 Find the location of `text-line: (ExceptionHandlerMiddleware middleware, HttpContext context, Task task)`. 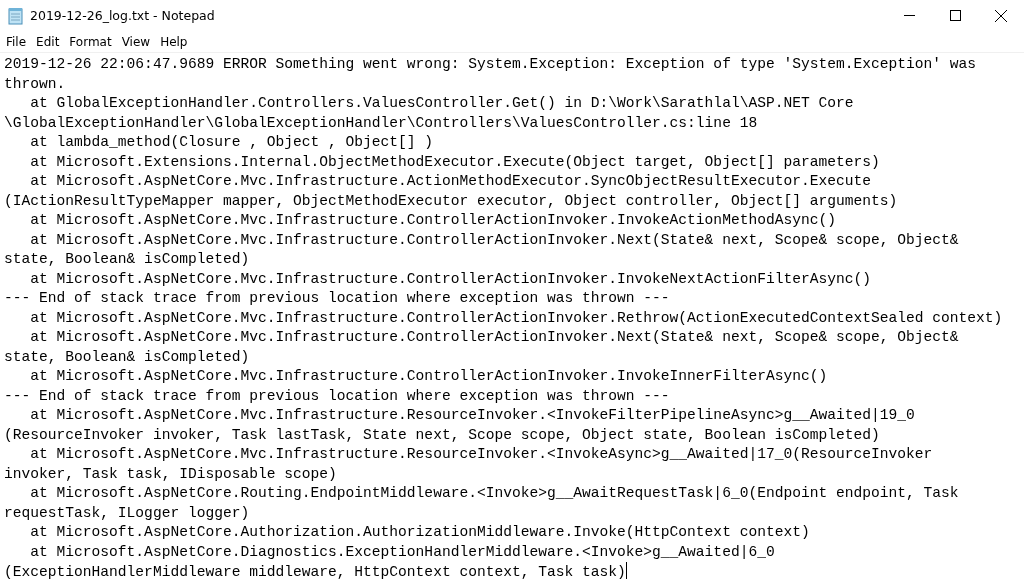

text-line: (ExceptionHandlerMiddleware middleware, HttpContext context, Task task) is located at coordinates (316, 572).